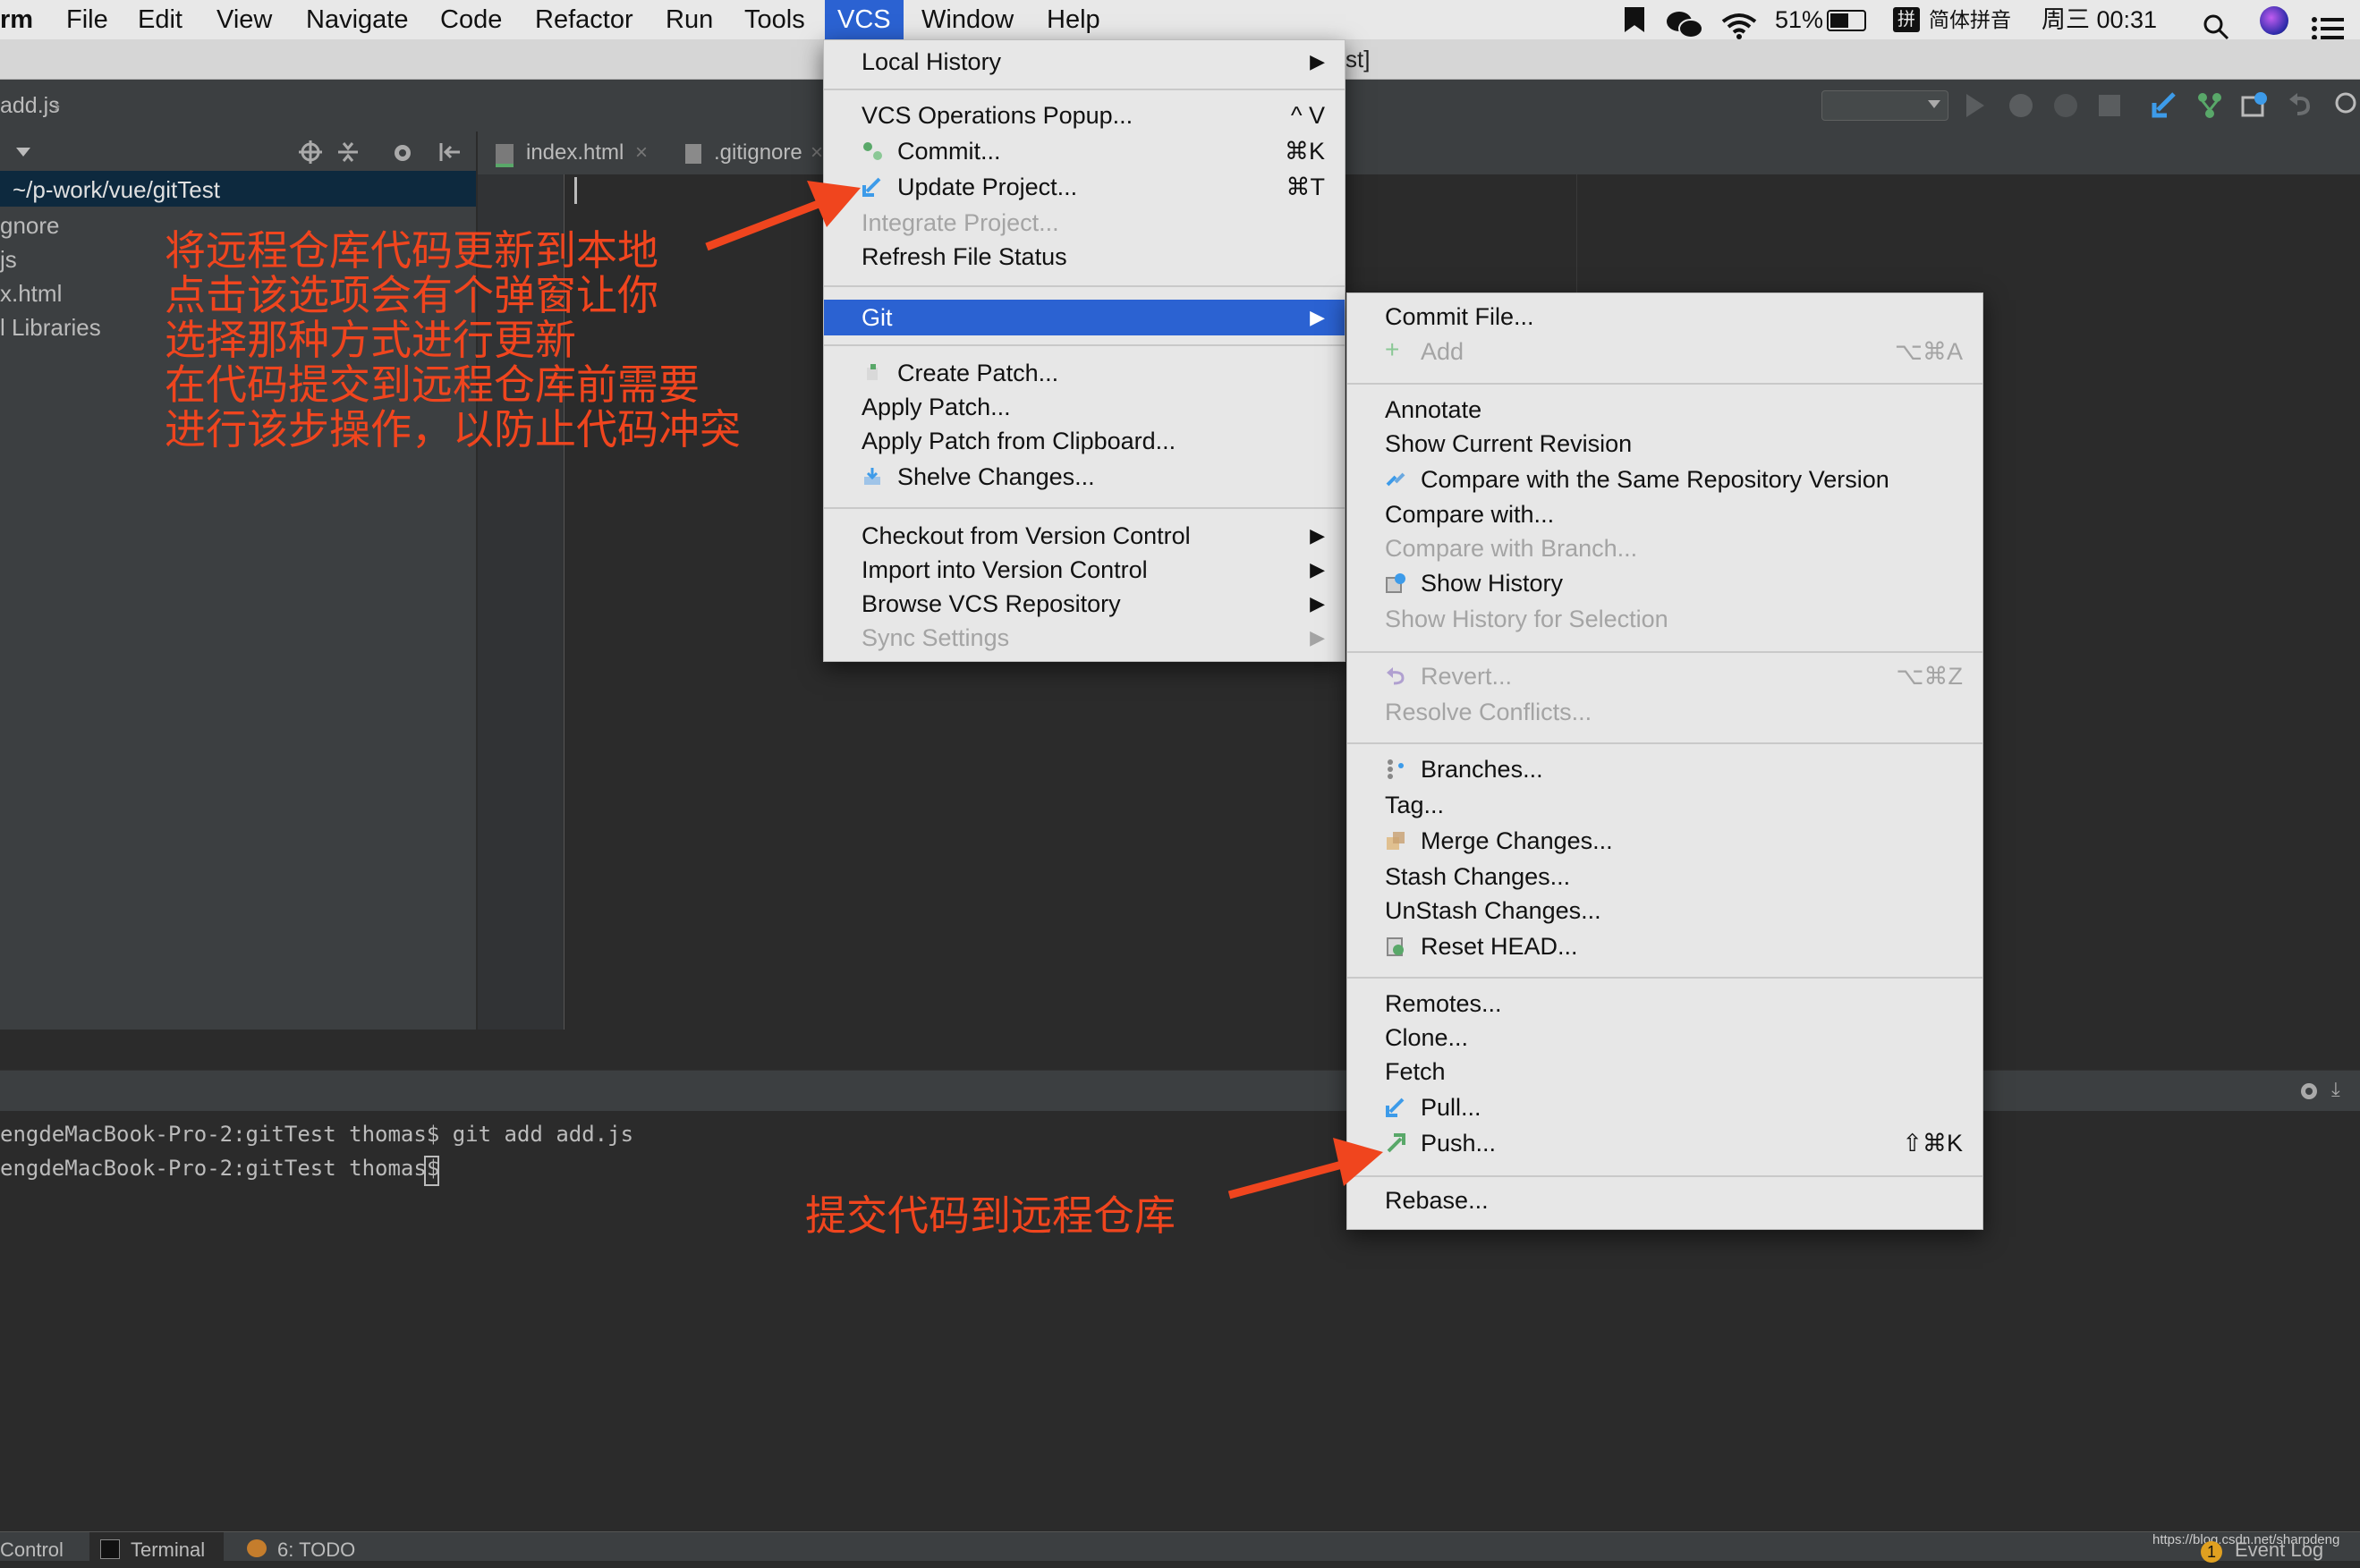 The width and height of the screenshot is (2360, 1568). I want to click on vcs-update-icon, so click(2165, 104).